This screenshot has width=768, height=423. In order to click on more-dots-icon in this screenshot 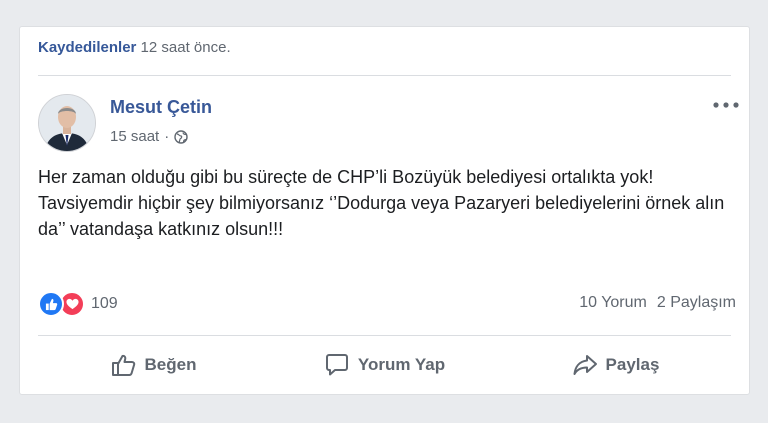, I will do `click(726, 105)`.